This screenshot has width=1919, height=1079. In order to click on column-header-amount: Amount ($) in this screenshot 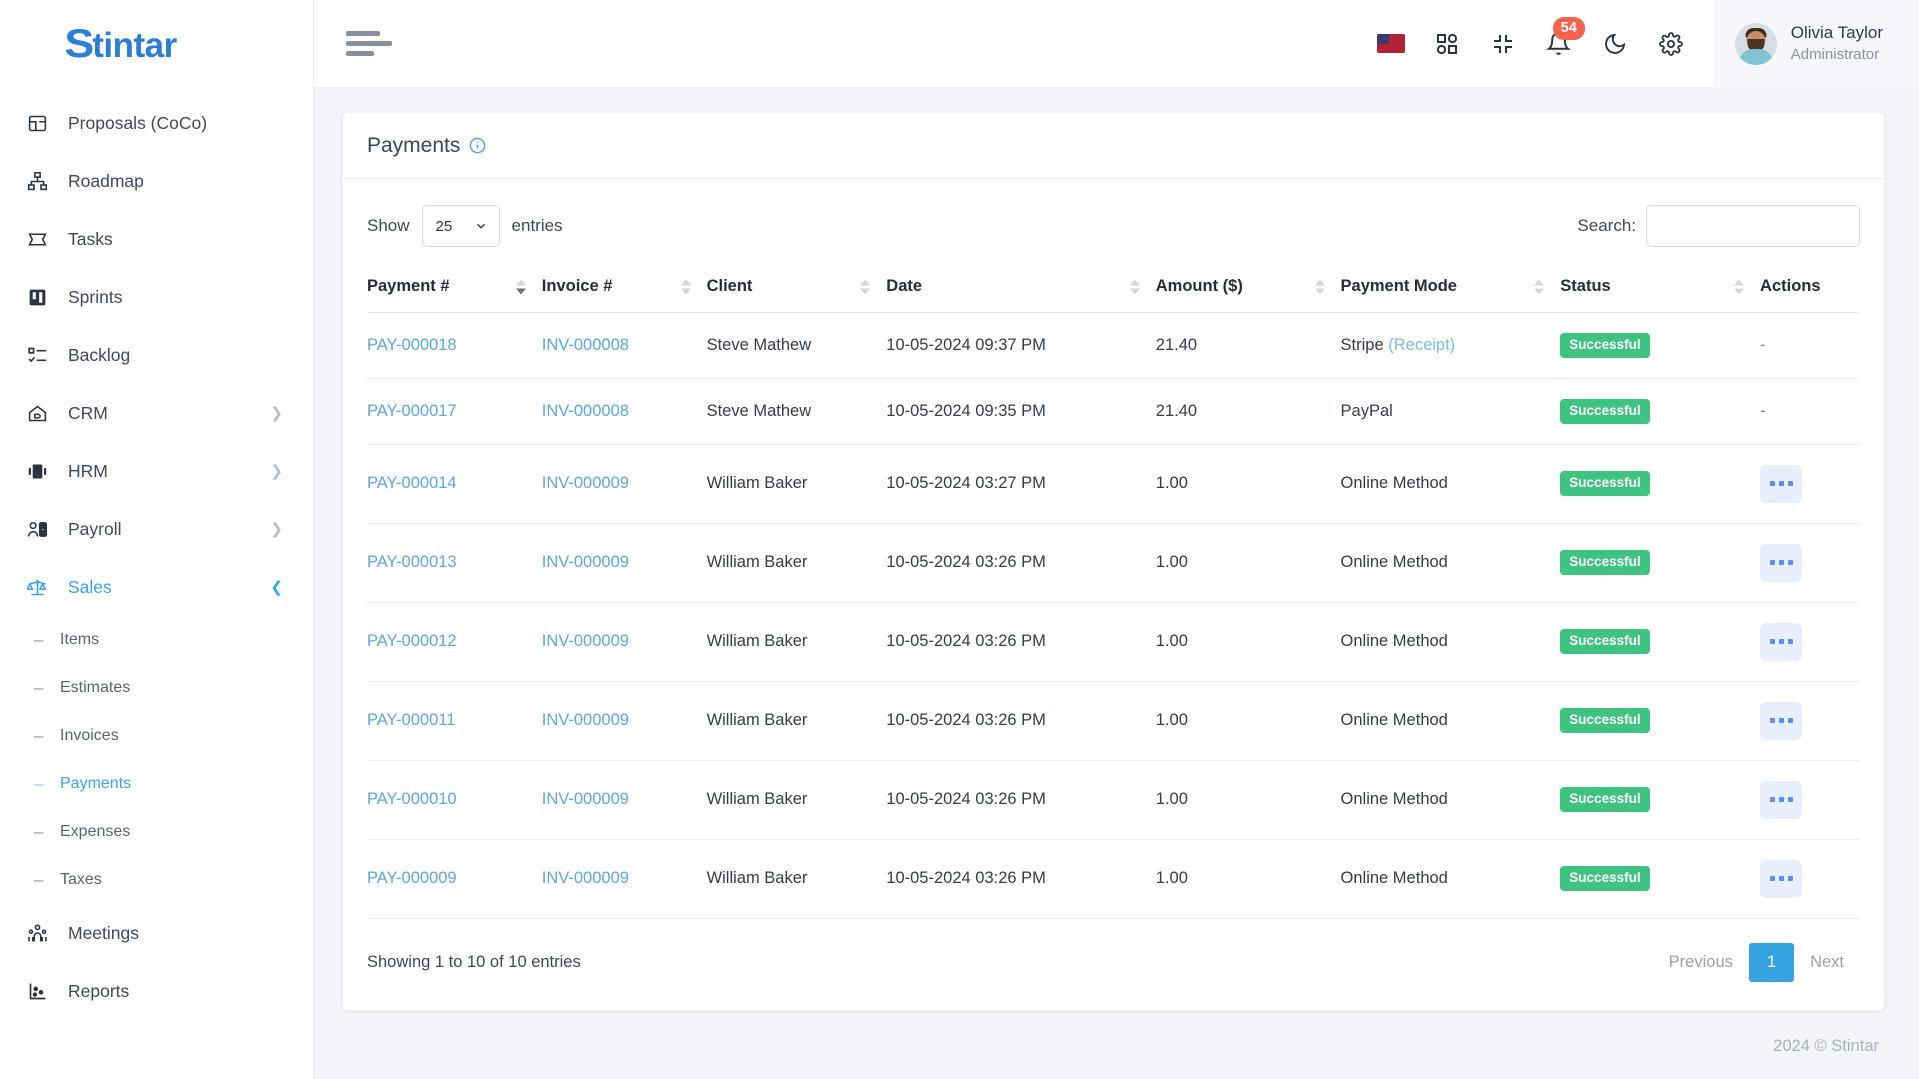, I will do `click(1248, 287)`.